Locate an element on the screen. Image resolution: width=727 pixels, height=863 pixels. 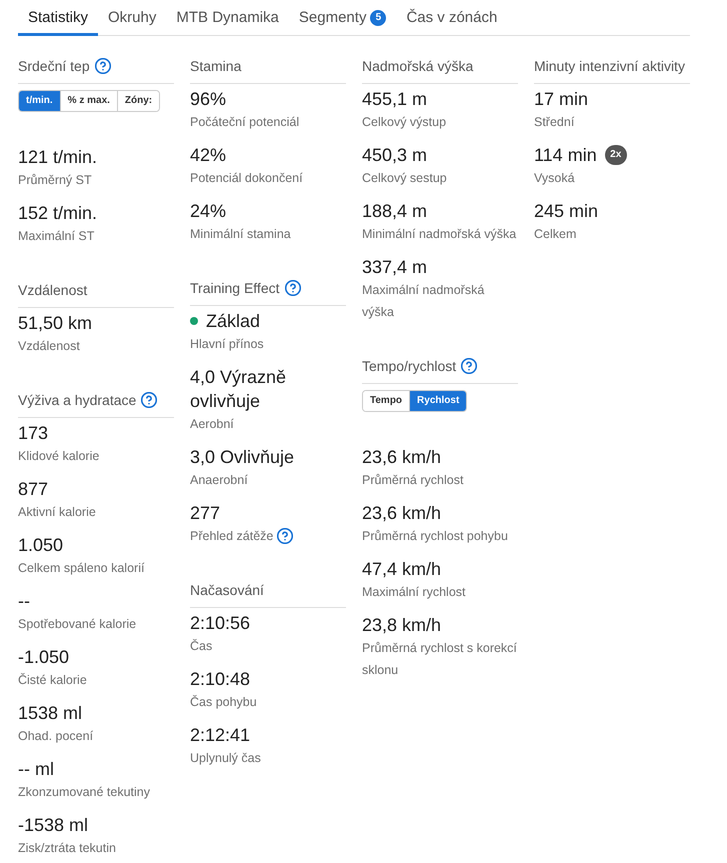
stat-label: Celkem spáleno kalorií is located at coordinates (81, 568).